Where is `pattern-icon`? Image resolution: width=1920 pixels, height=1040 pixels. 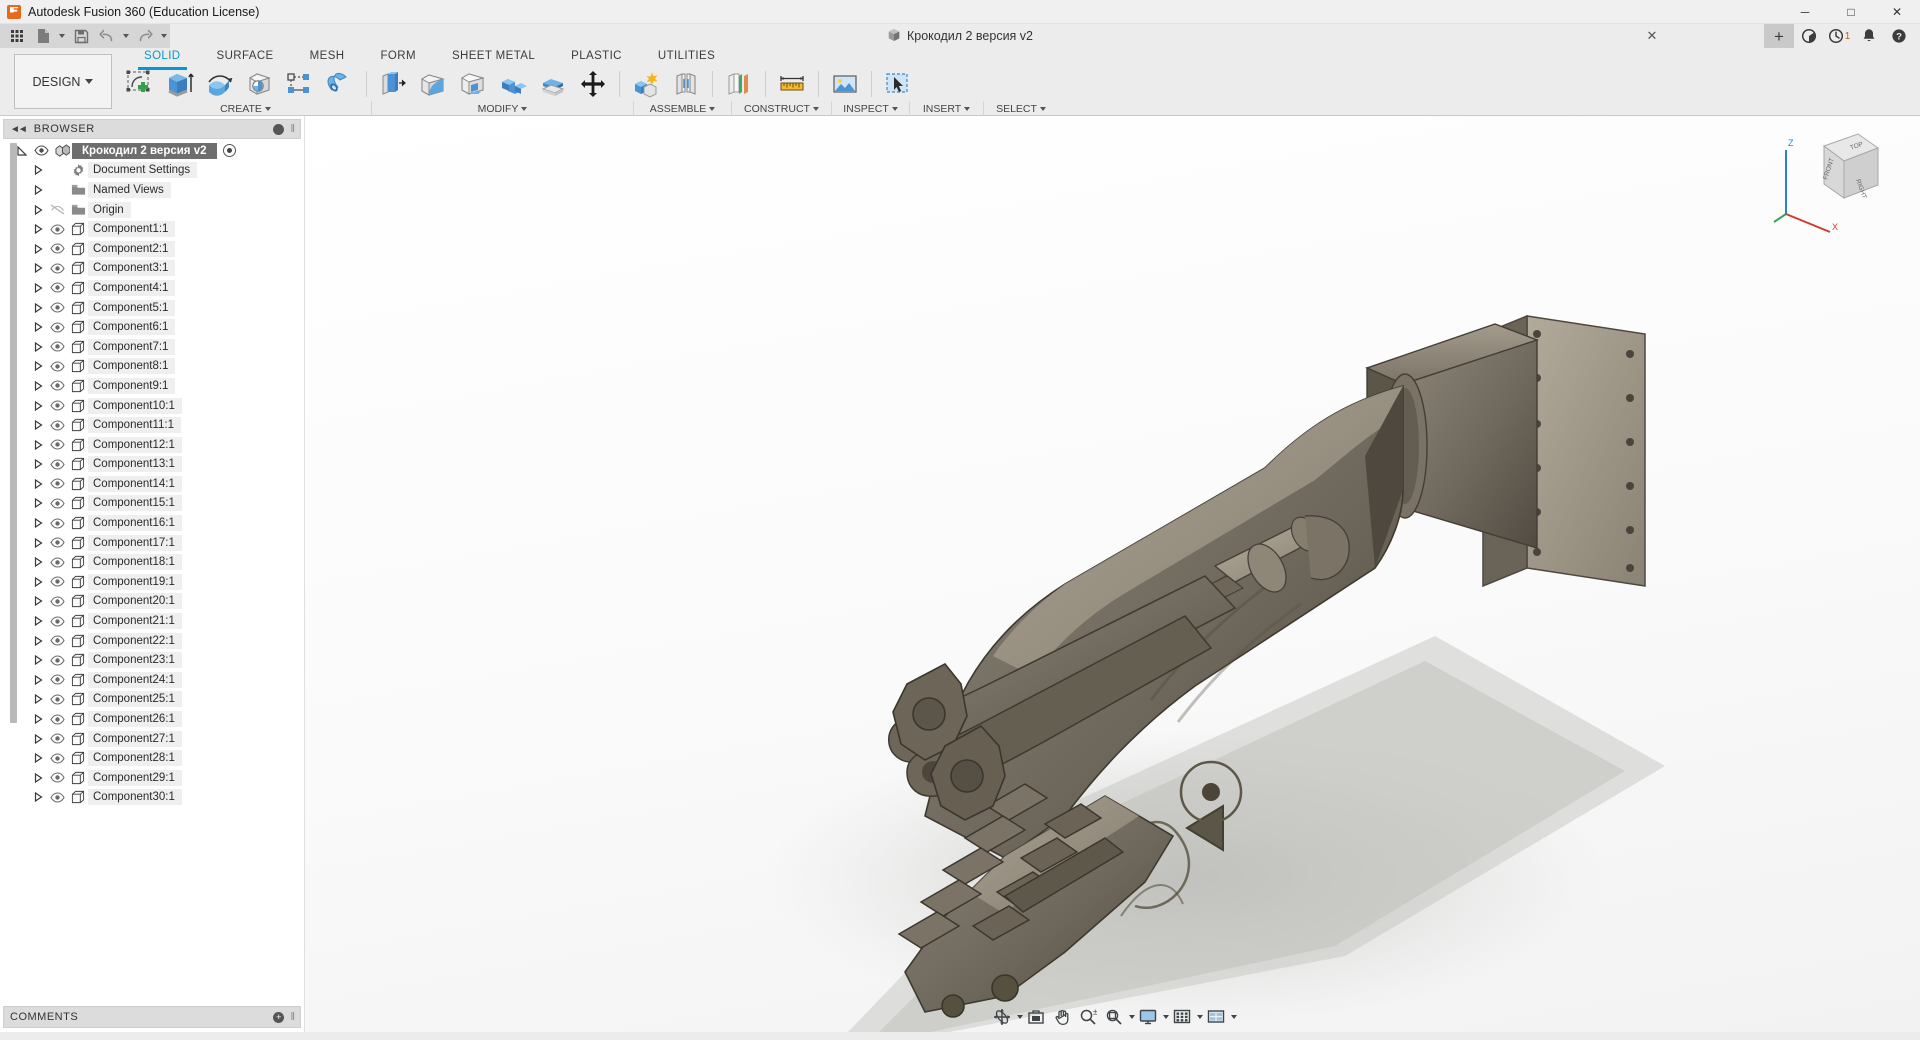
pattern-icon is located at coordinates (300, 84).